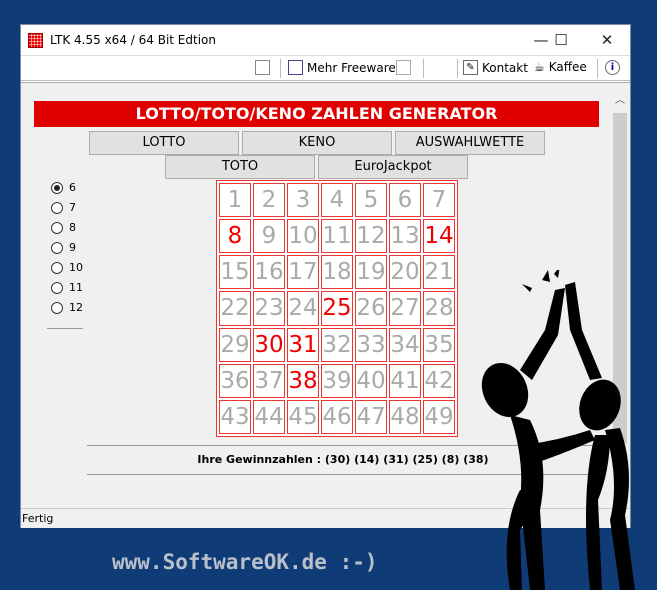 The height and width of the screenshot is (590, 657). Describe the element at coordinates (371, 272) in the screenshot. I see `number-cell-19: 19` at that location.